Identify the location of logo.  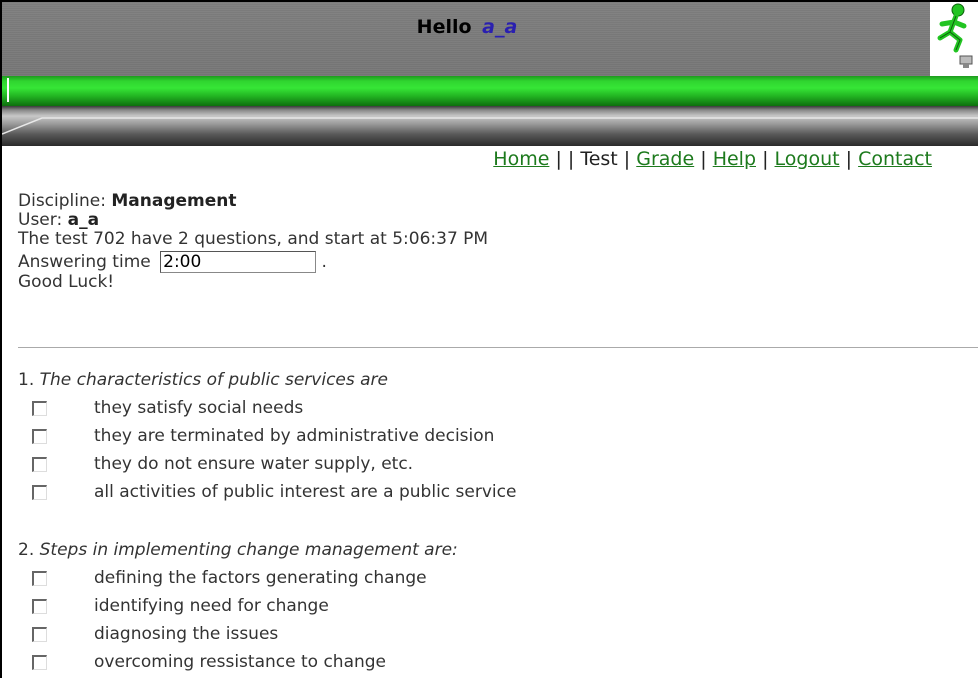
(954, 39).